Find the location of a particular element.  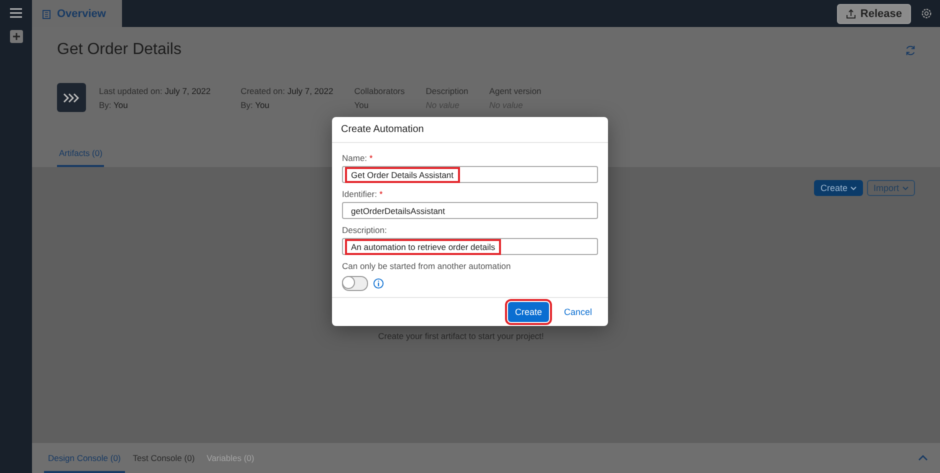

meta-value: You is located at coordinates (362, 105).